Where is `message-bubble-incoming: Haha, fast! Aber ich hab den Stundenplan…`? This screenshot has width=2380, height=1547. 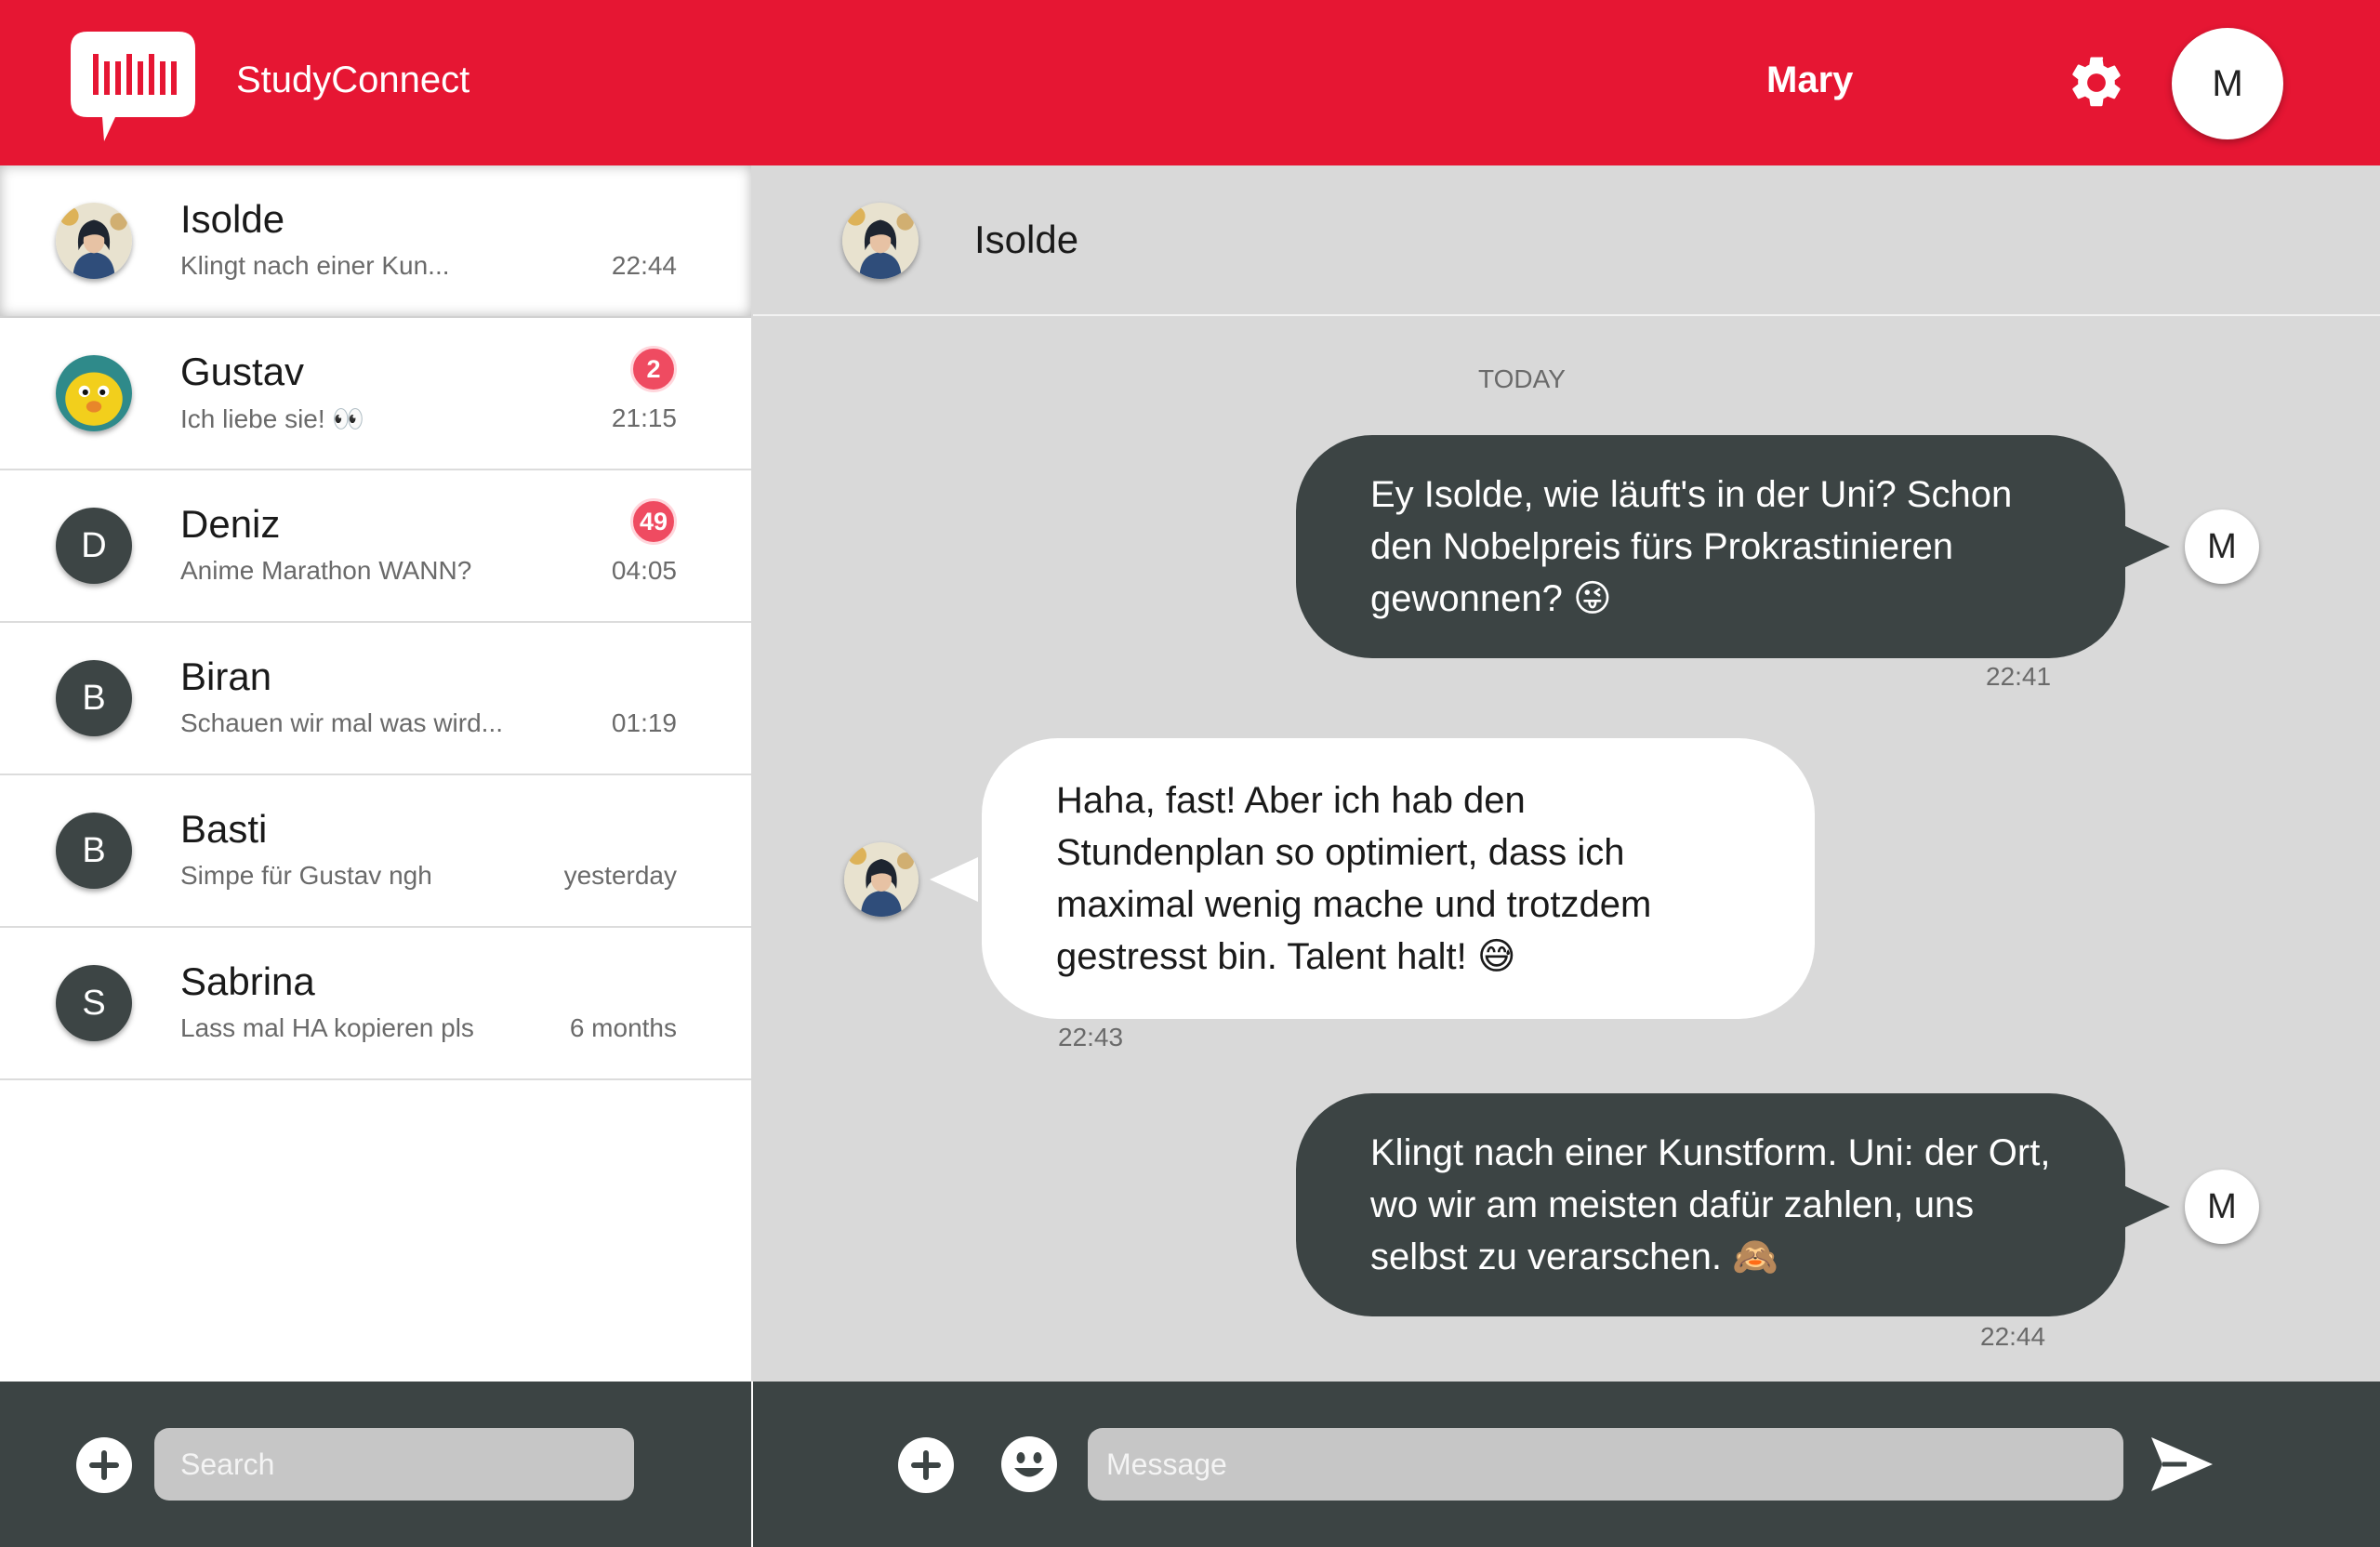 message-bubble-incoming: Haha, fast! Aber ich hab den Stundenplan… is located at coordinates (1398, 878).